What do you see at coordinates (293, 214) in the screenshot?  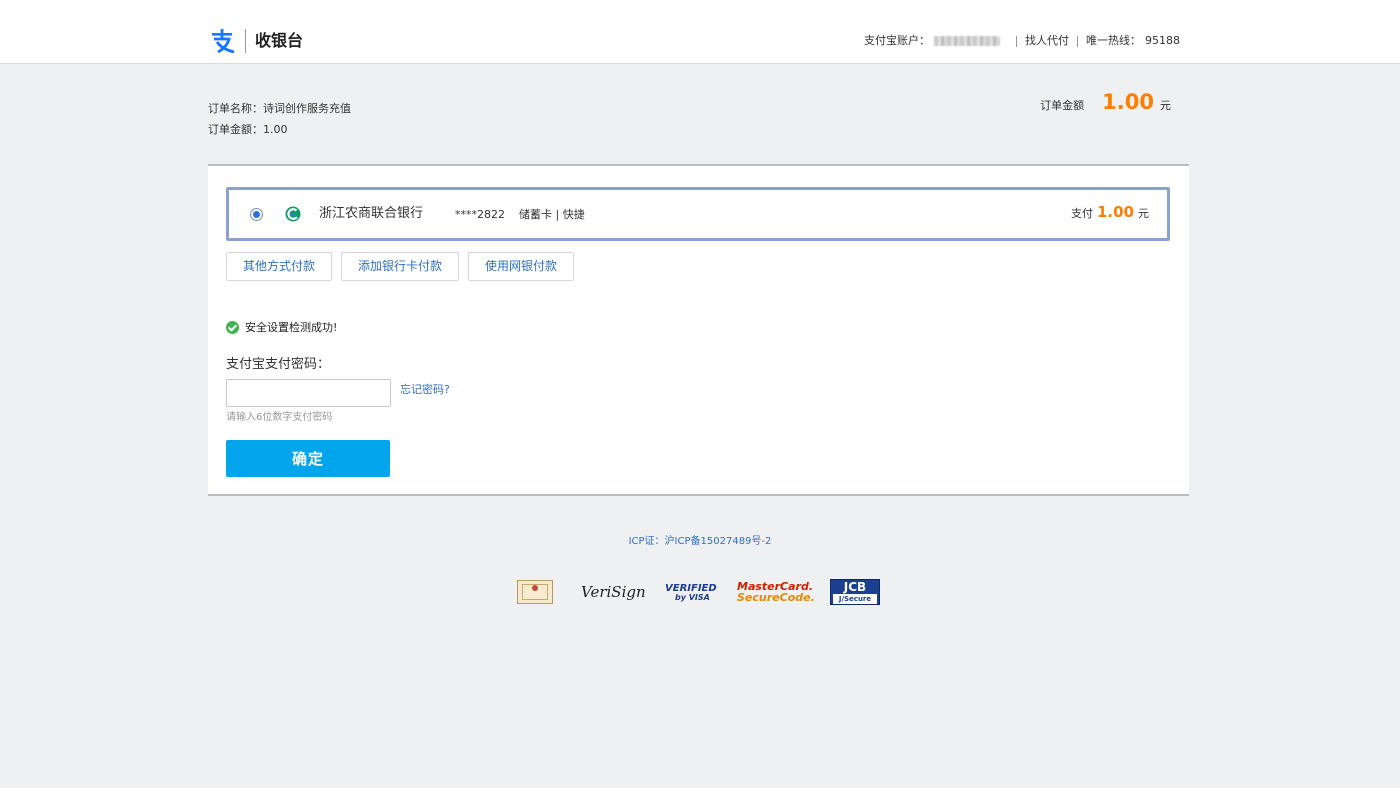 I see `bank-logo-icon` at bounding box center [293, 214].